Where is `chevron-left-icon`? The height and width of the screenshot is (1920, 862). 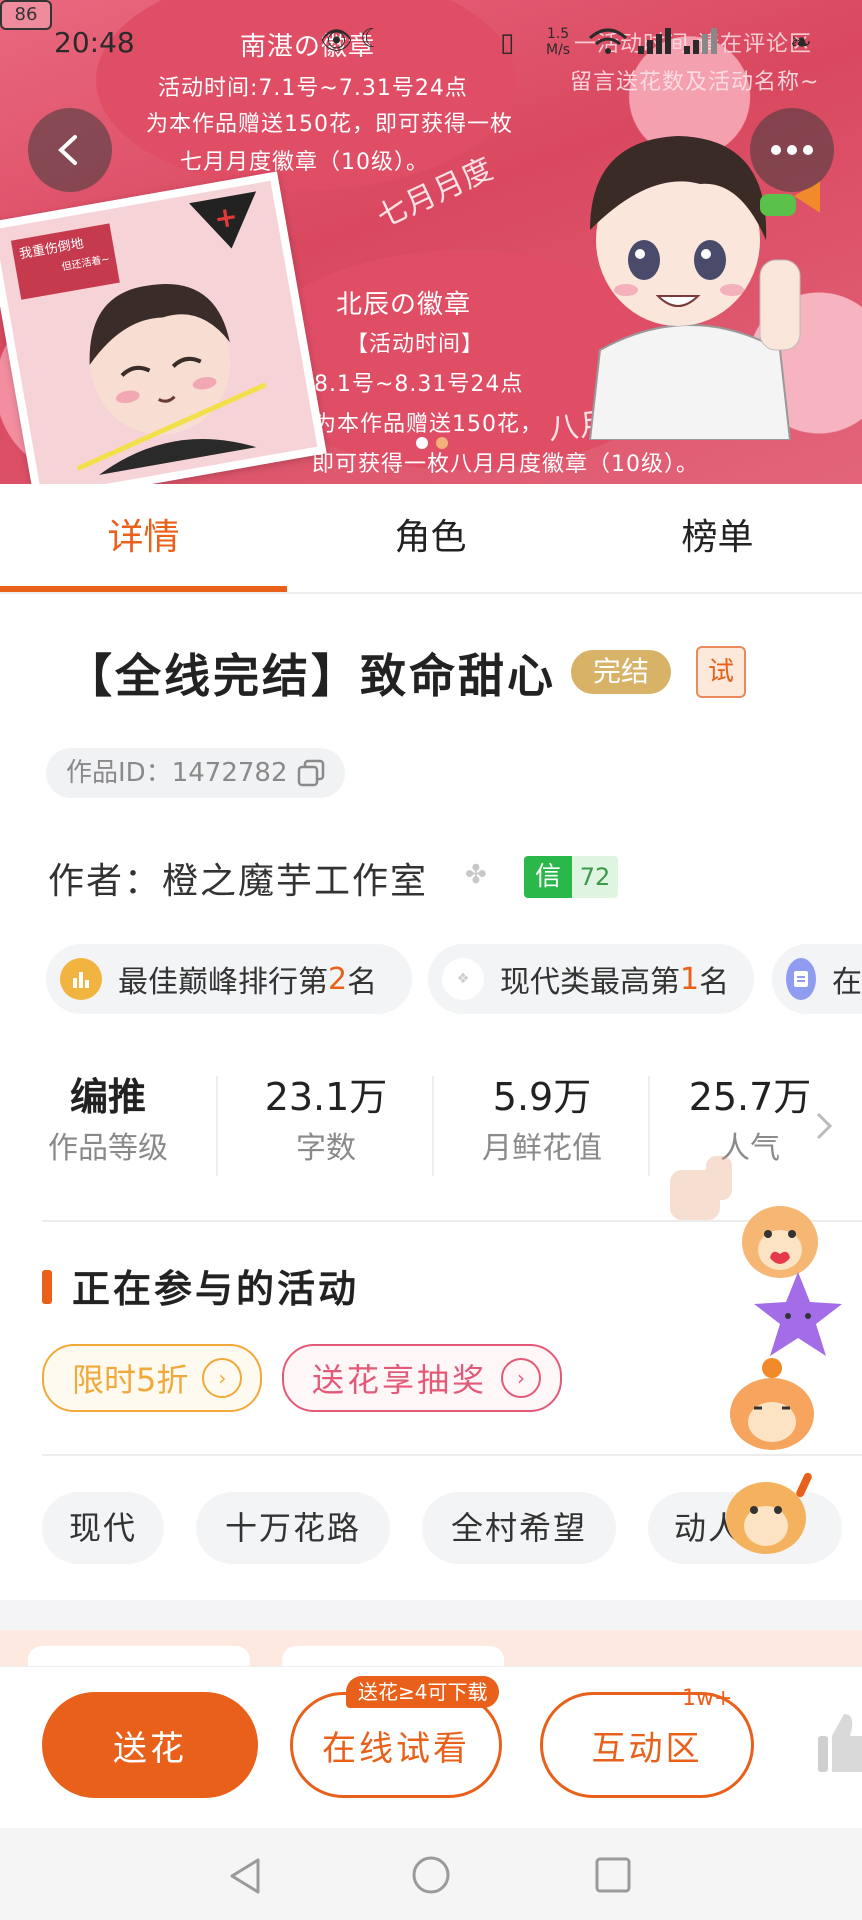
chevron-left-icon is located at coordinates (67, 150).